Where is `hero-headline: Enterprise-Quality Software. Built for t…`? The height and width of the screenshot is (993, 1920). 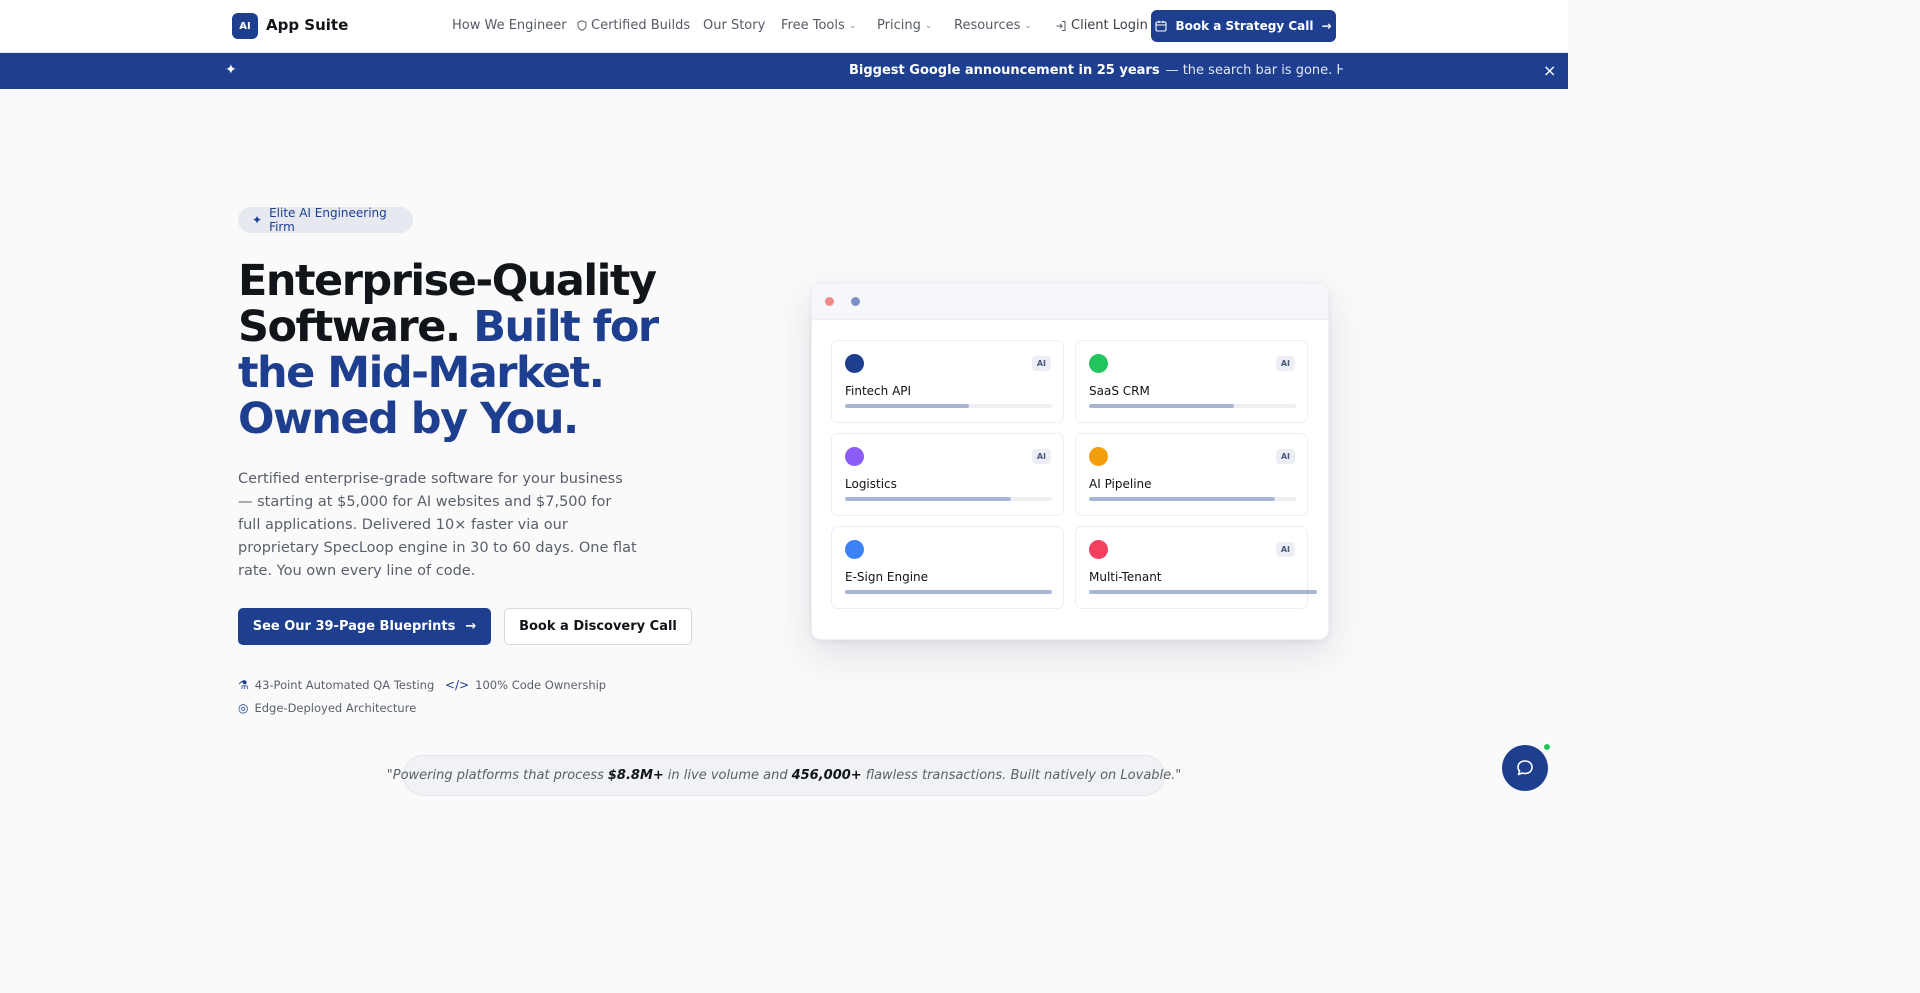 hero-headline: Enterprise-Quality Software. Built for t… is located at coordinates (448, 350).